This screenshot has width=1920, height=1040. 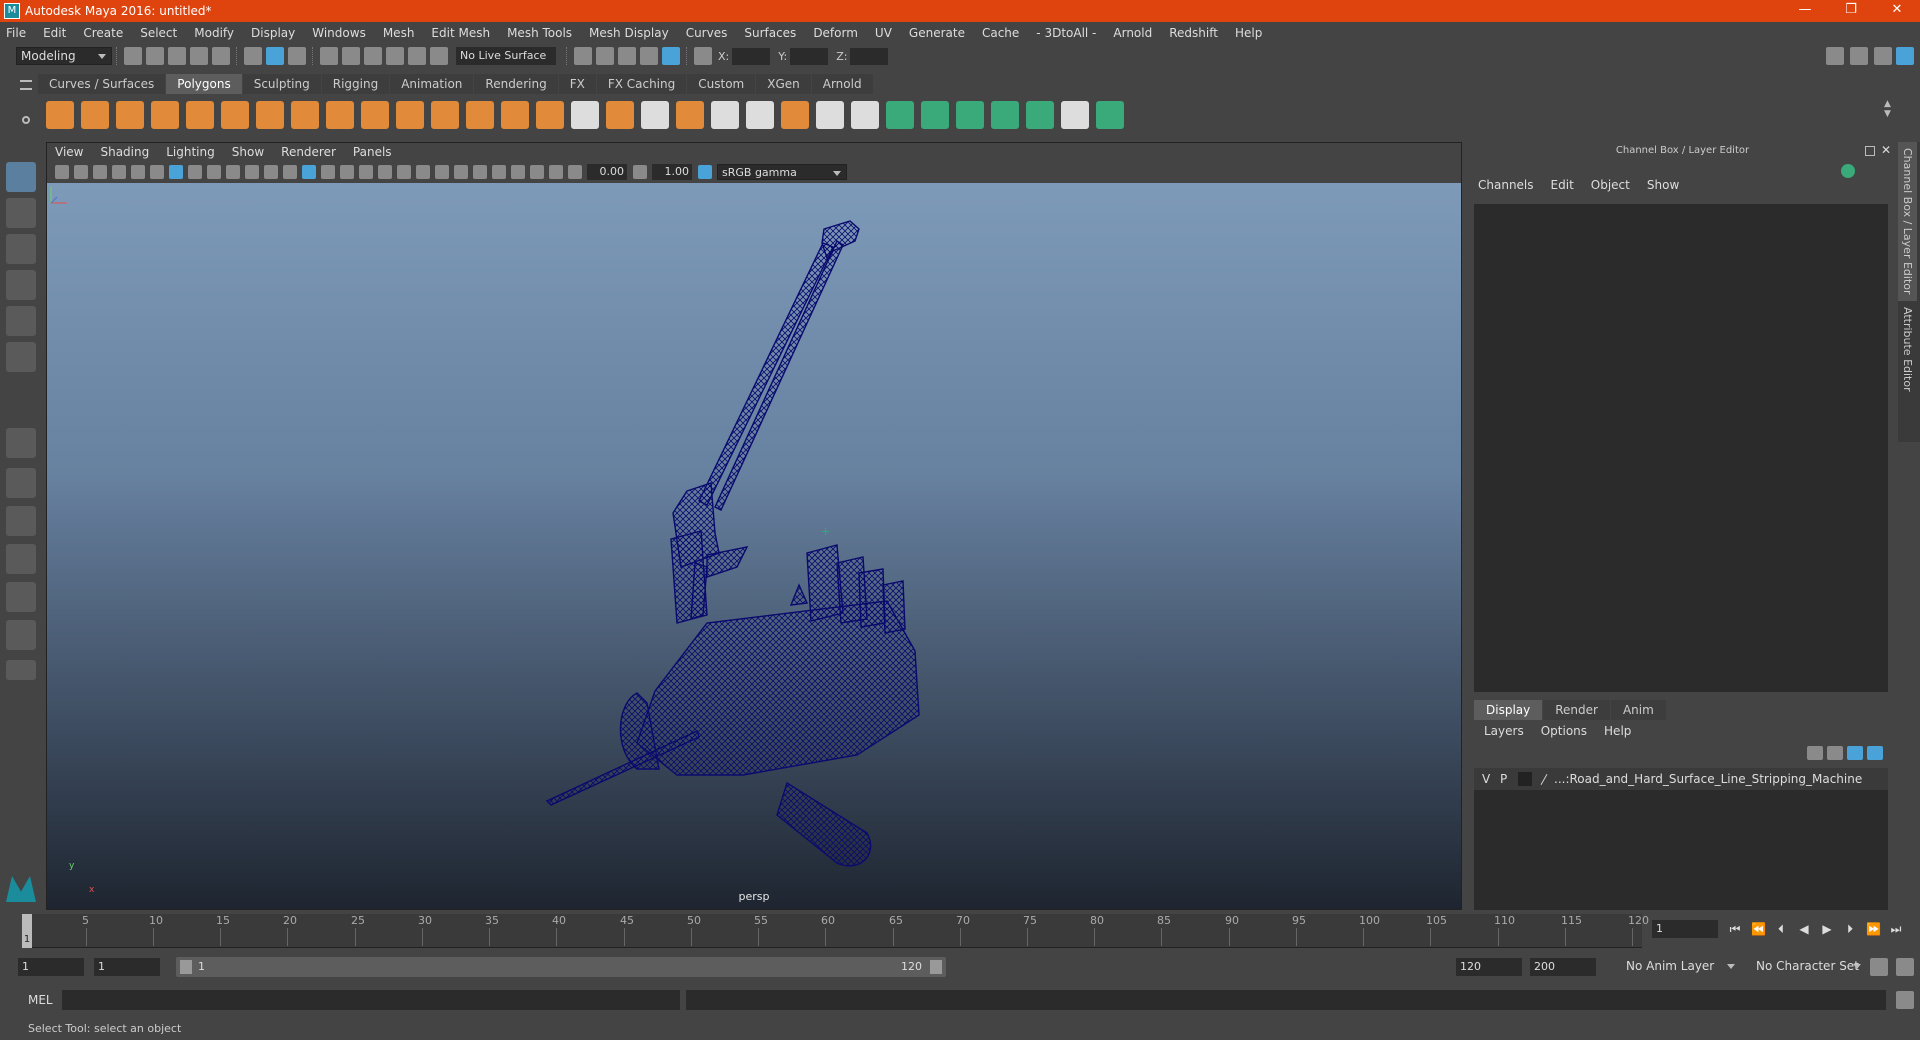 What do you see at coordinates (395, 56) in the screenshot?
I see `snap-view-icon` at bounding box center [395, 56].